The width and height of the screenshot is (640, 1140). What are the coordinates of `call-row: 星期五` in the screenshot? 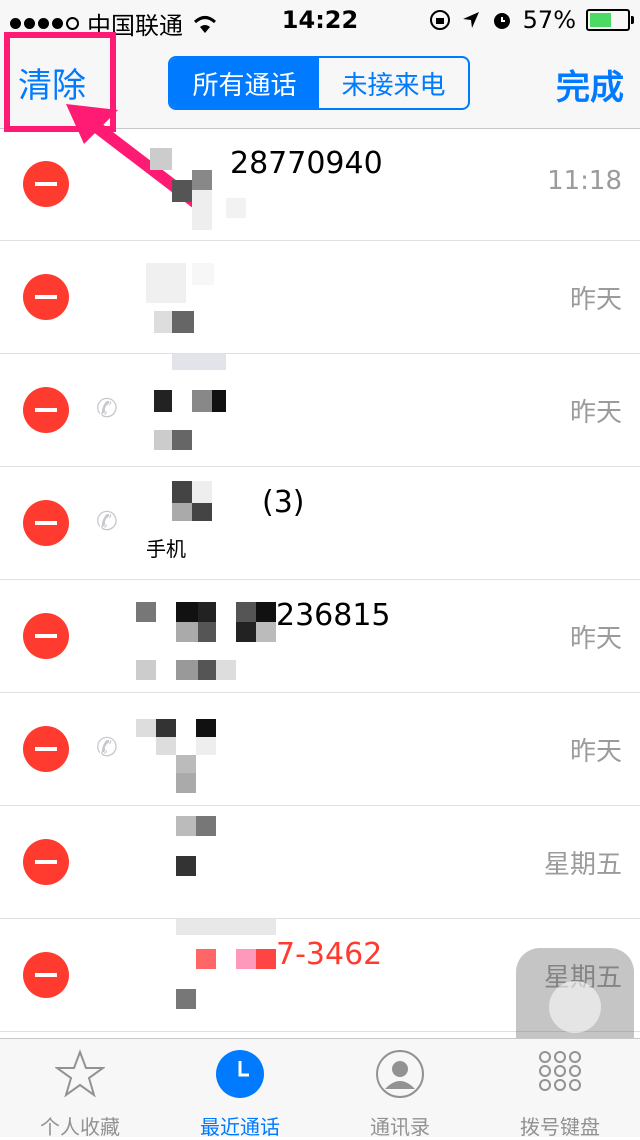 It's located at (320, 862).